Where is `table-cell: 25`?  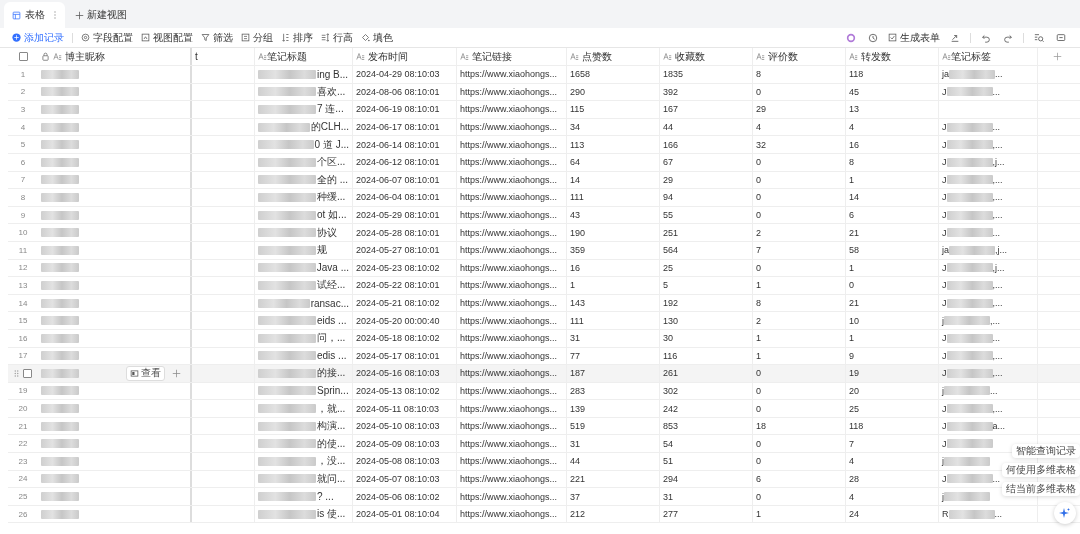
table-cell: 25 is located at coordinates (668, 267).